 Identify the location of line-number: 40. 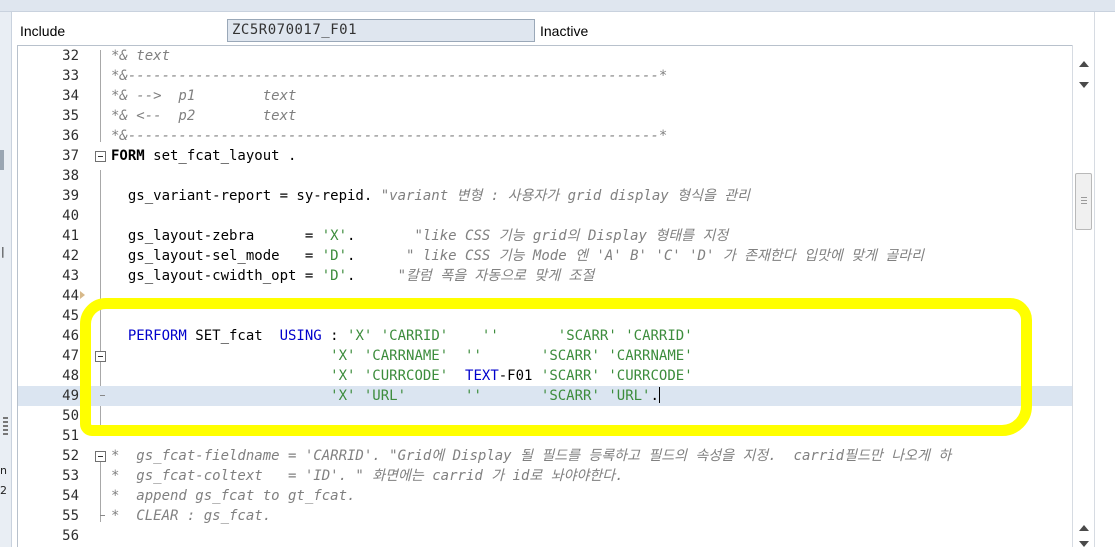
(70, 216).